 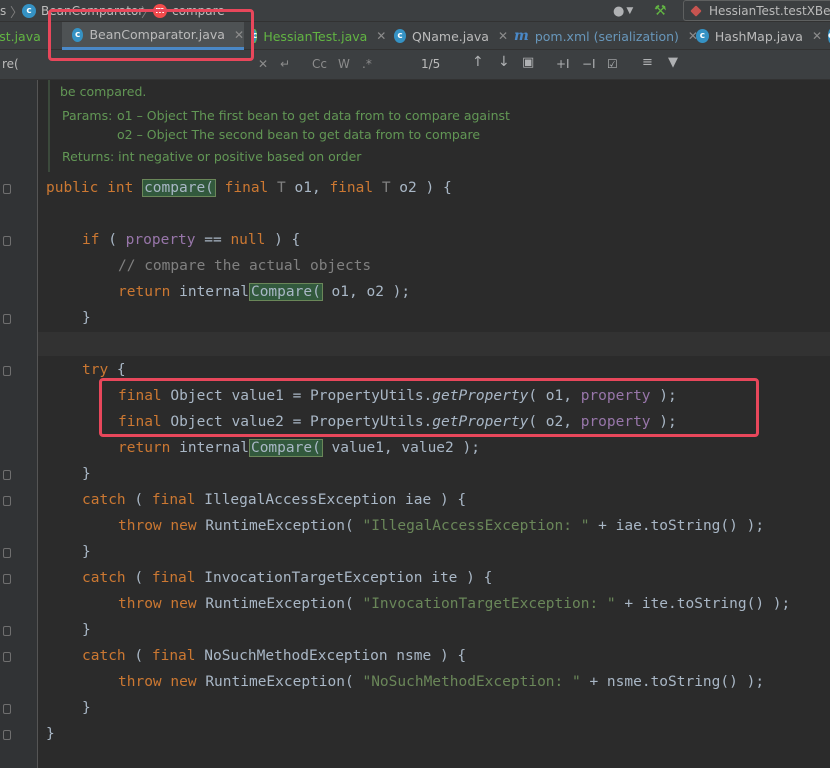 What do you see at coordinates (663, 422) in the screenshot?
I see `code-text: );` at bounding box center [663, 422].